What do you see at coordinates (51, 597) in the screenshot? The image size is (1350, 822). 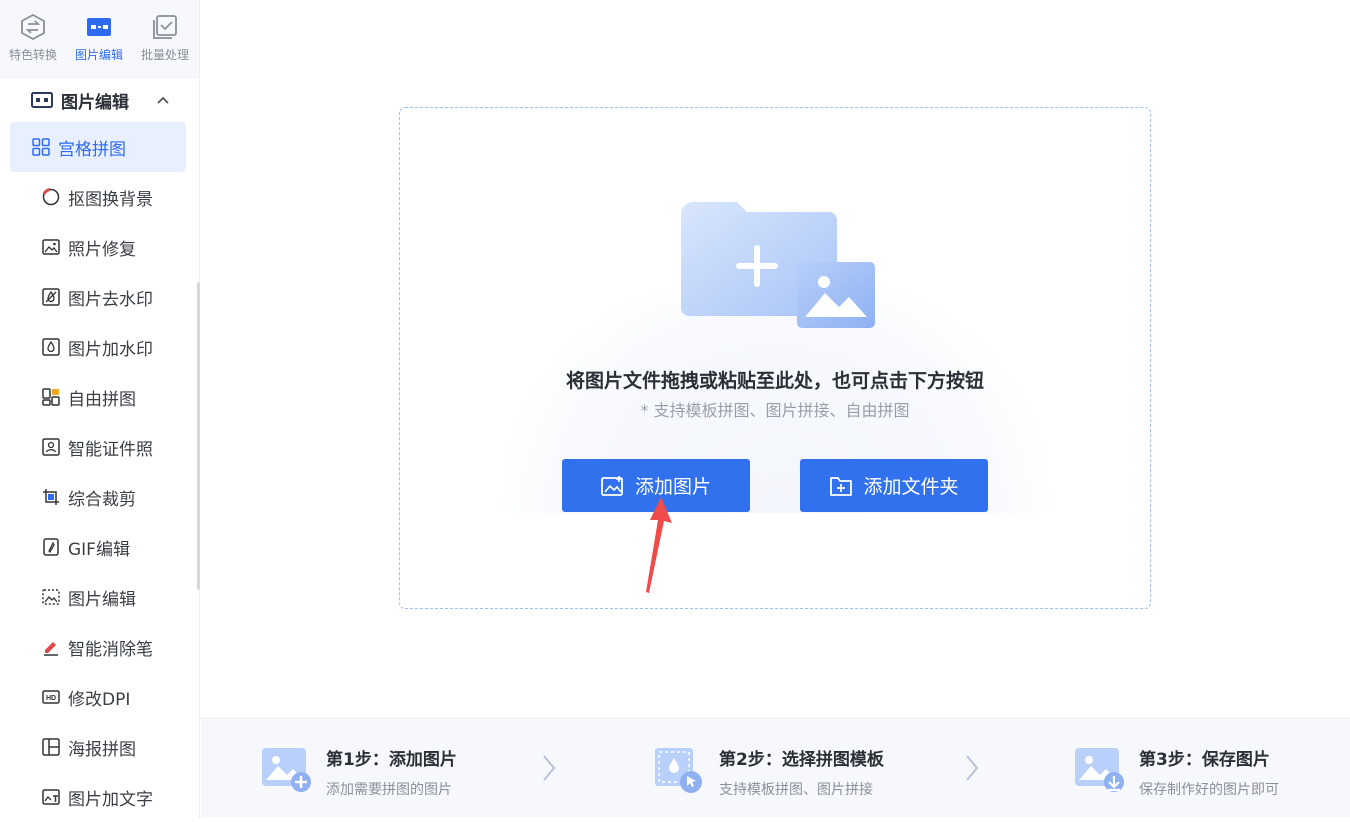 I see `image-editor-icon` at bounding box center [51, 597].